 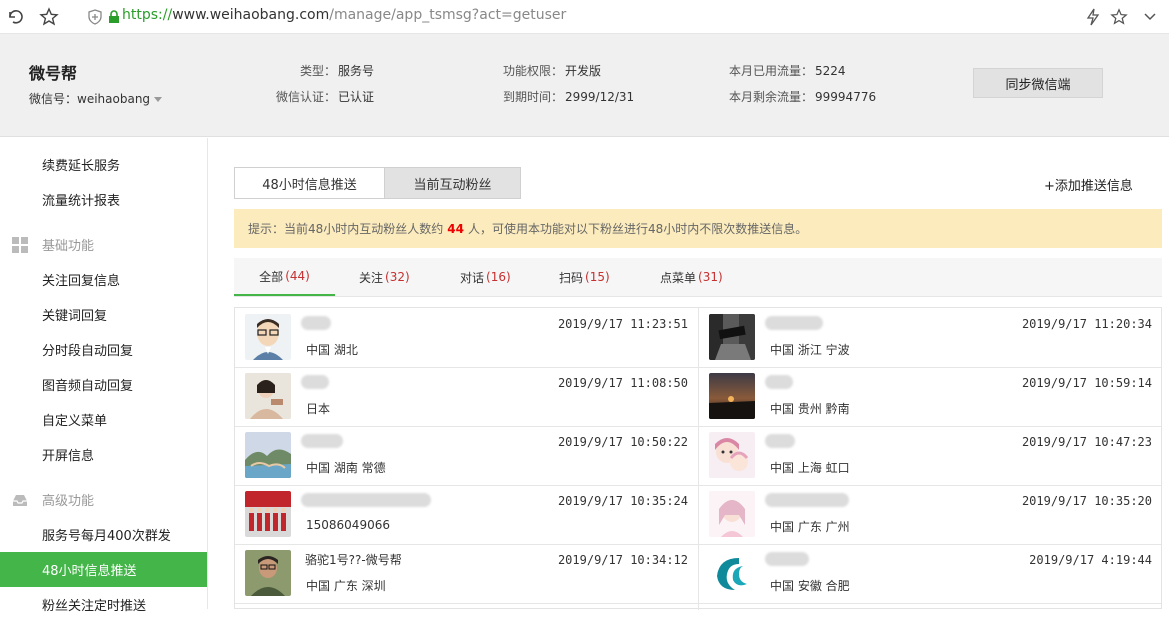 What do you see at coordinates (1088, 184) in the screenshot?
I see `add-push-link: +添加推送信息` at bounding box center [1088, 184].